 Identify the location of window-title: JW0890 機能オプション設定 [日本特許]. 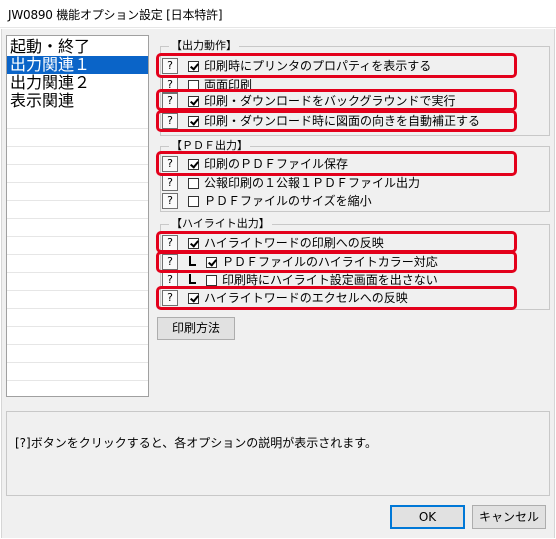
(115, 15).